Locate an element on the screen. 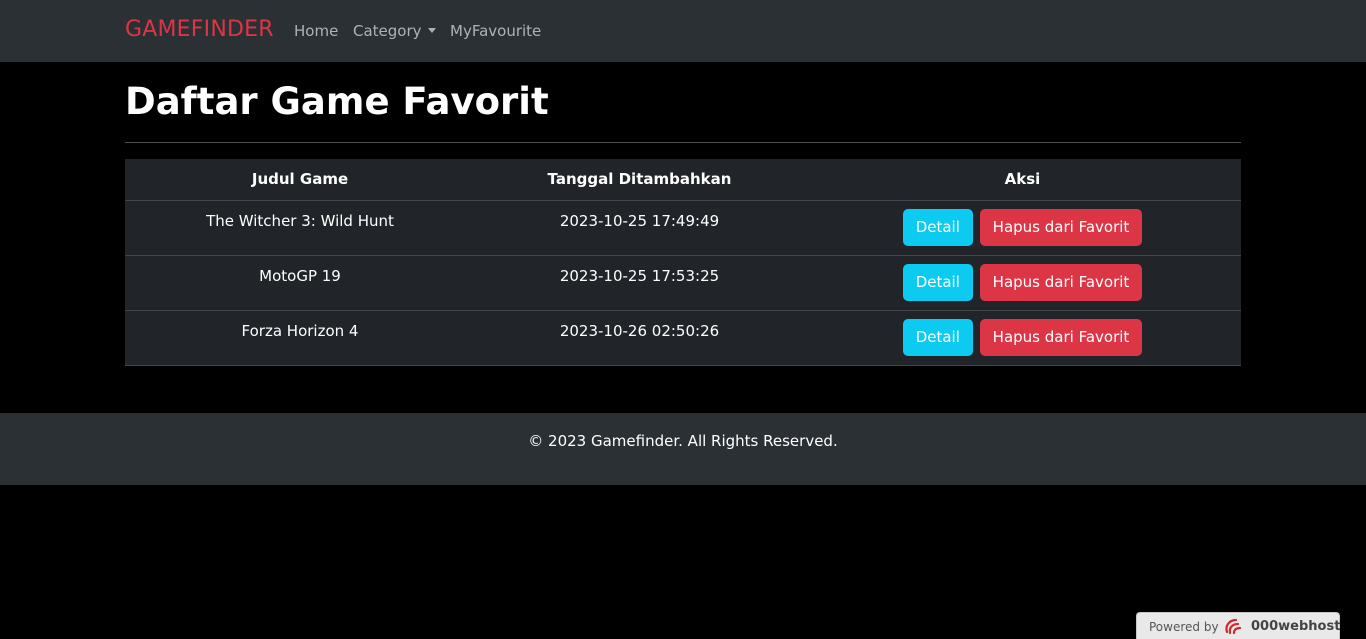 Image resolution: width=1366 pixels, height=639 pixels. nav-dropdown-category: Category is located at coordinates (394, 31).